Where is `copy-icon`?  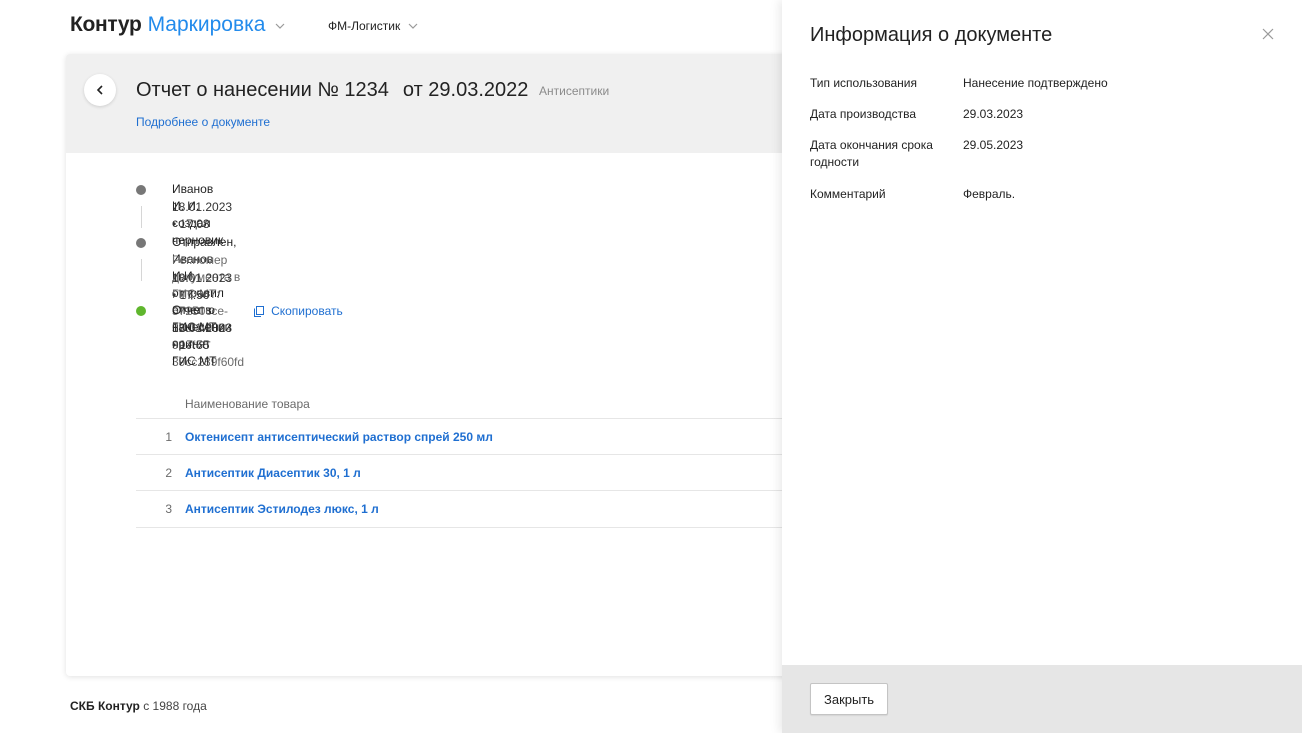
copy-icon is located at coordinates (259, 311).